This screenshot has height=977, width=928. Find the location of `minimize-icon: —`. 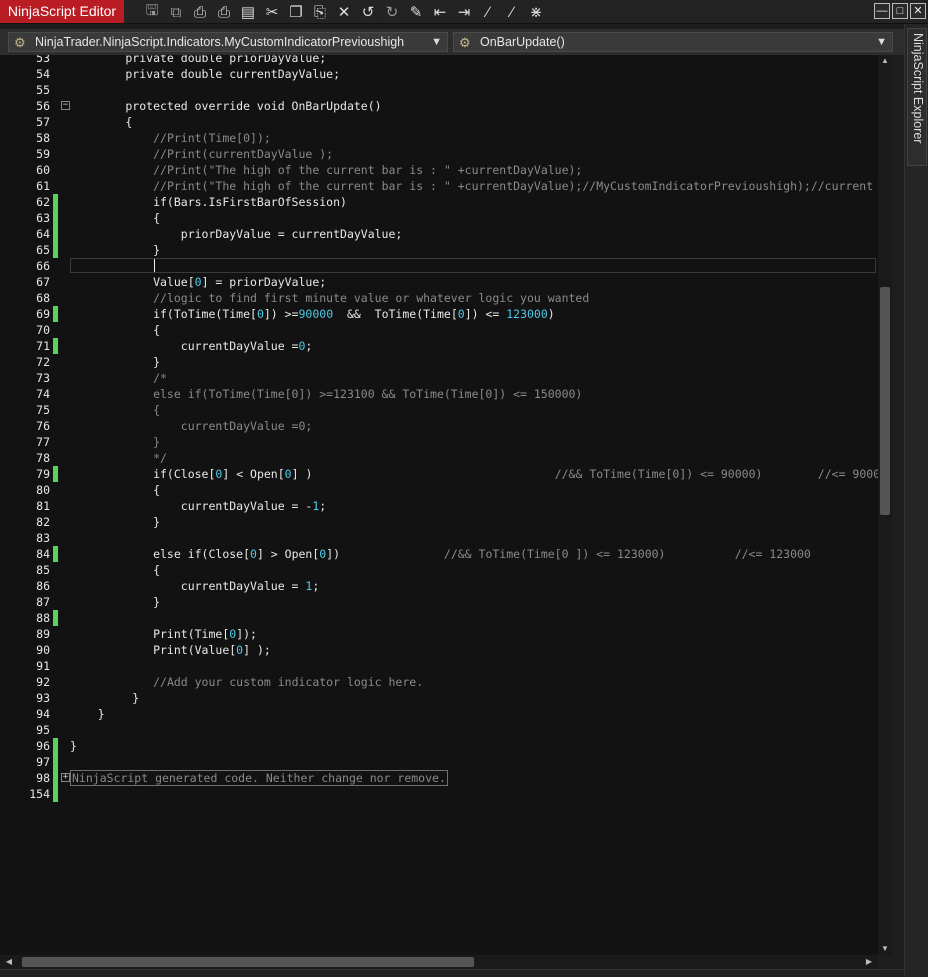

minimize-icon: — is located at coordinates (882, 11).